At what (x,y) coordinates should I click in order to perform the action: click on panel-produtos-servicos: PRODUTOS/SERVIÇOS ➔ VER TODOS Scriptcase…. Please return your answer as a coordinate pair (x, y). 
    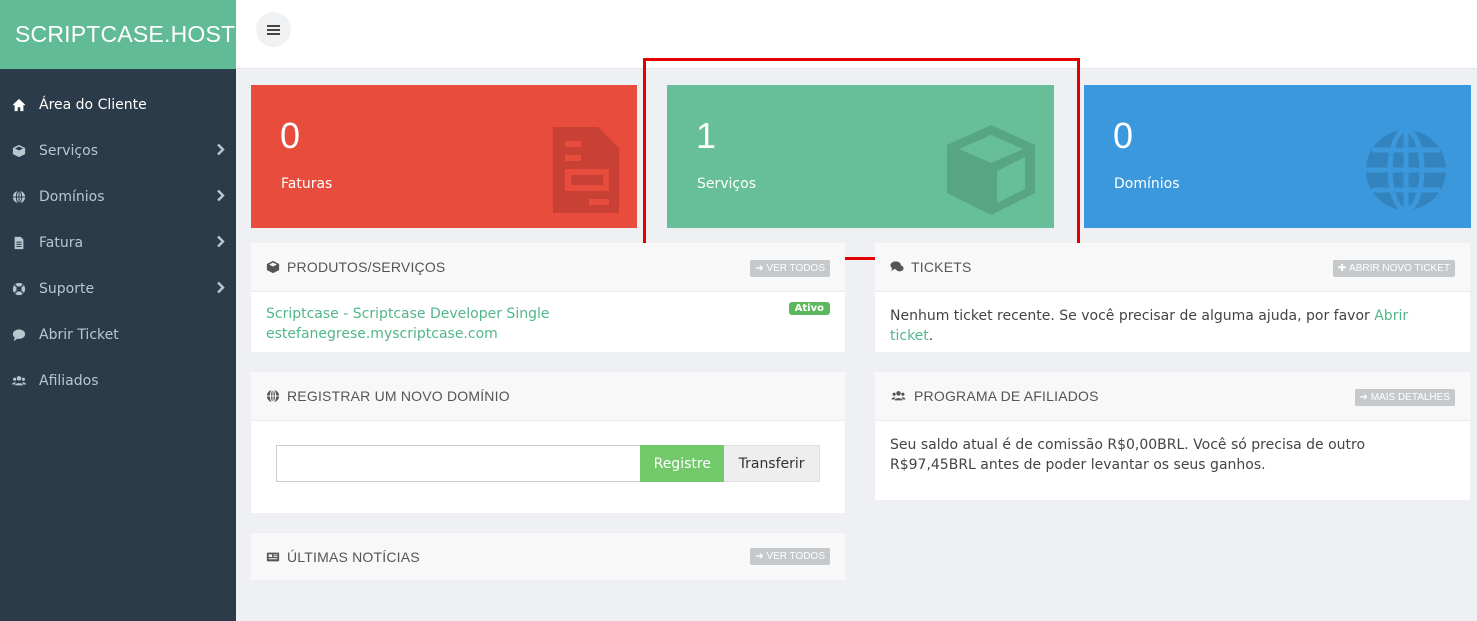
    Looking at the image, I should click on (548, 297).